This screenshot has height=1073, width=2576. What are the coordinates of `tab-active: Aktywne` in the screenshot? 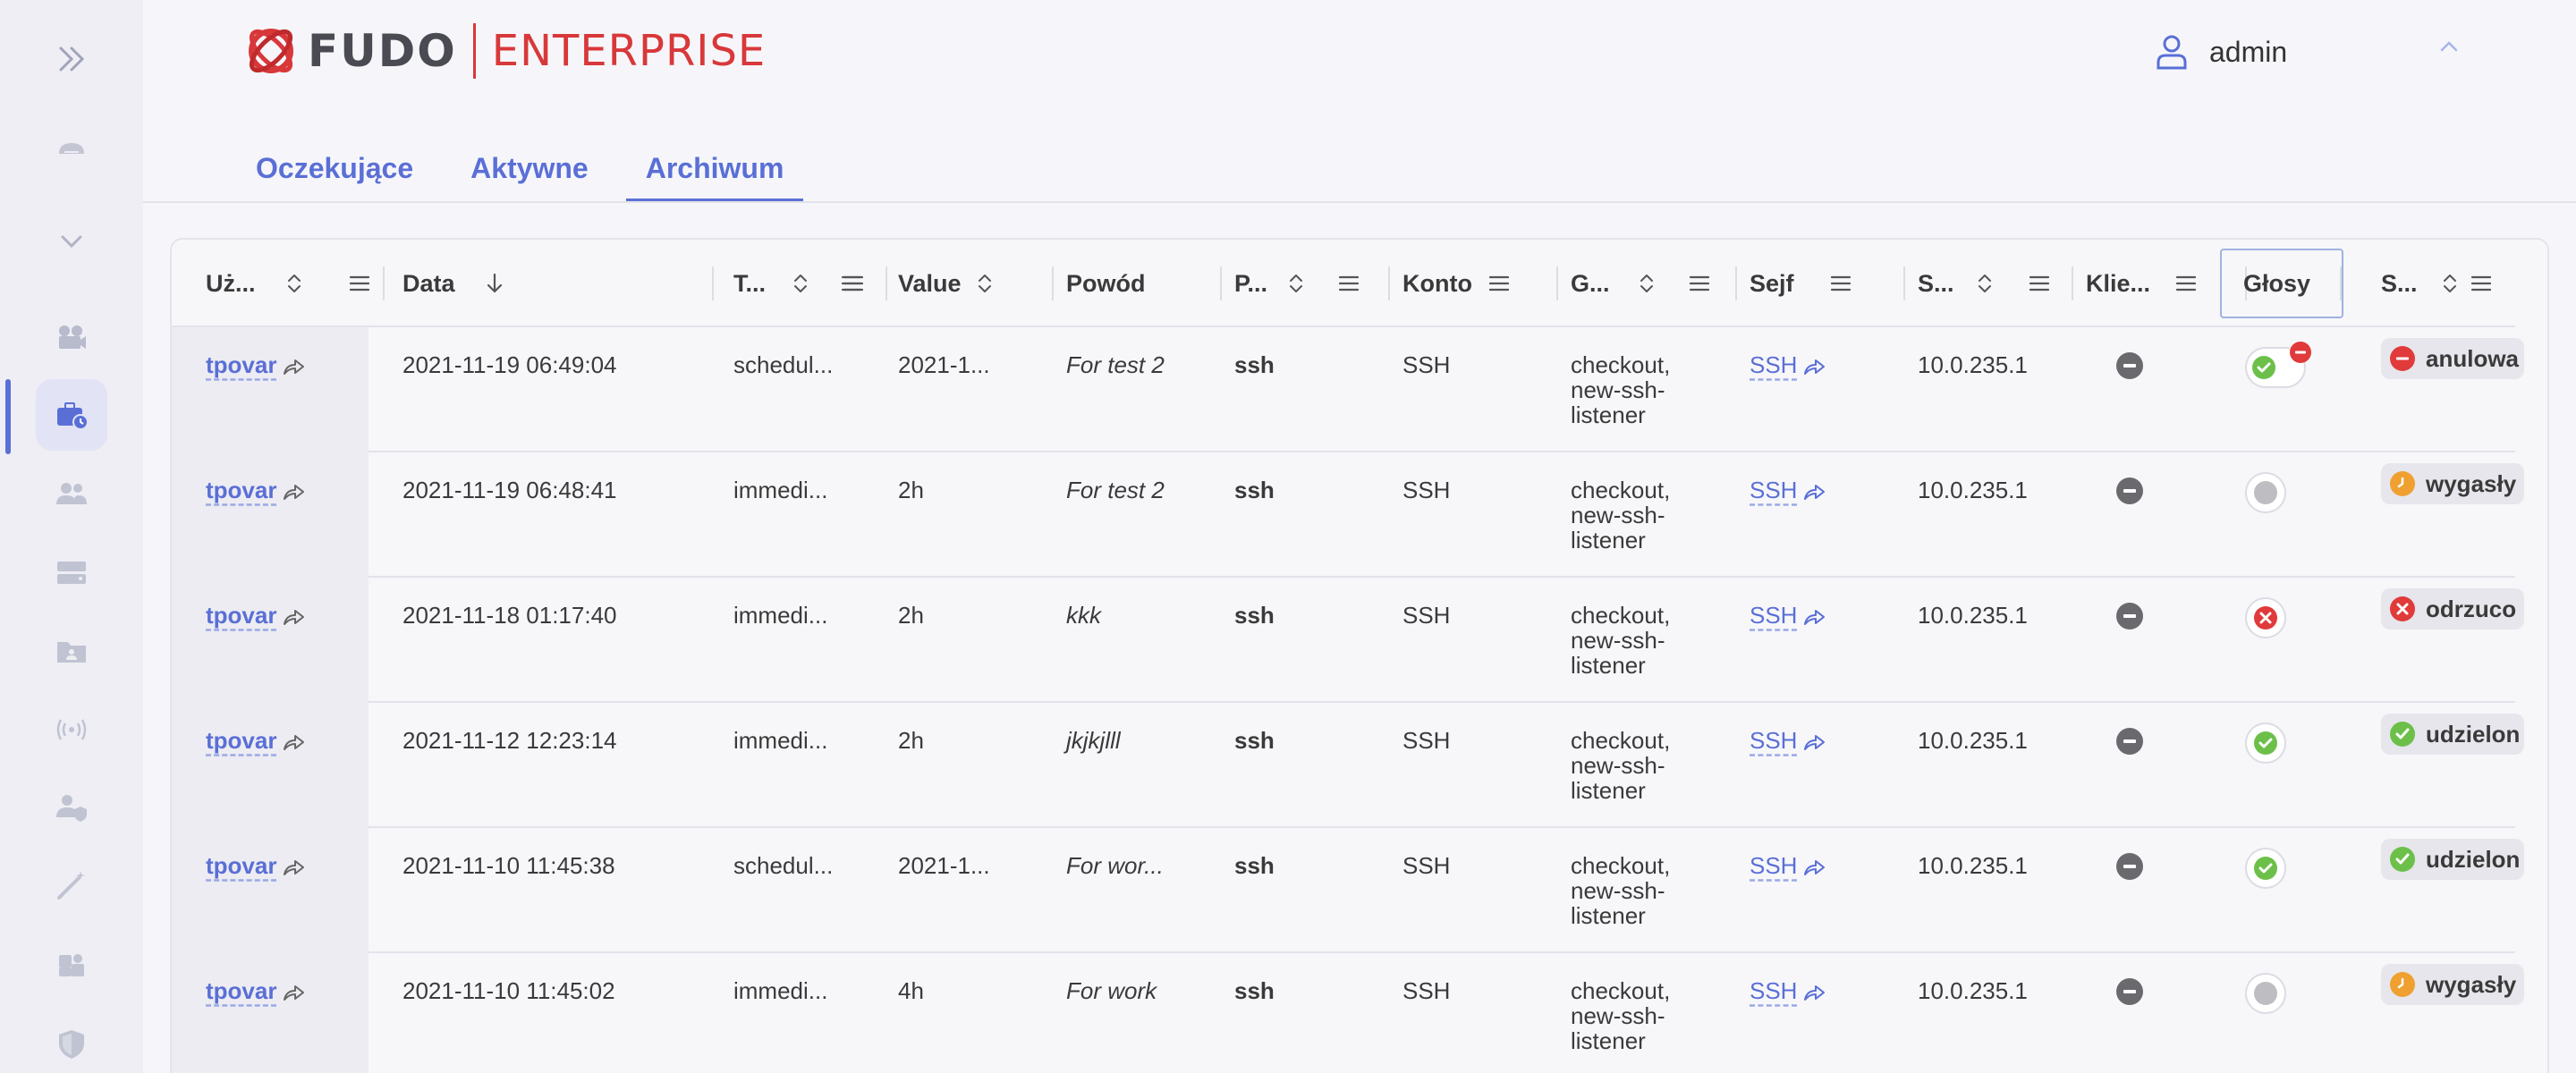 It's located at (529, 172).